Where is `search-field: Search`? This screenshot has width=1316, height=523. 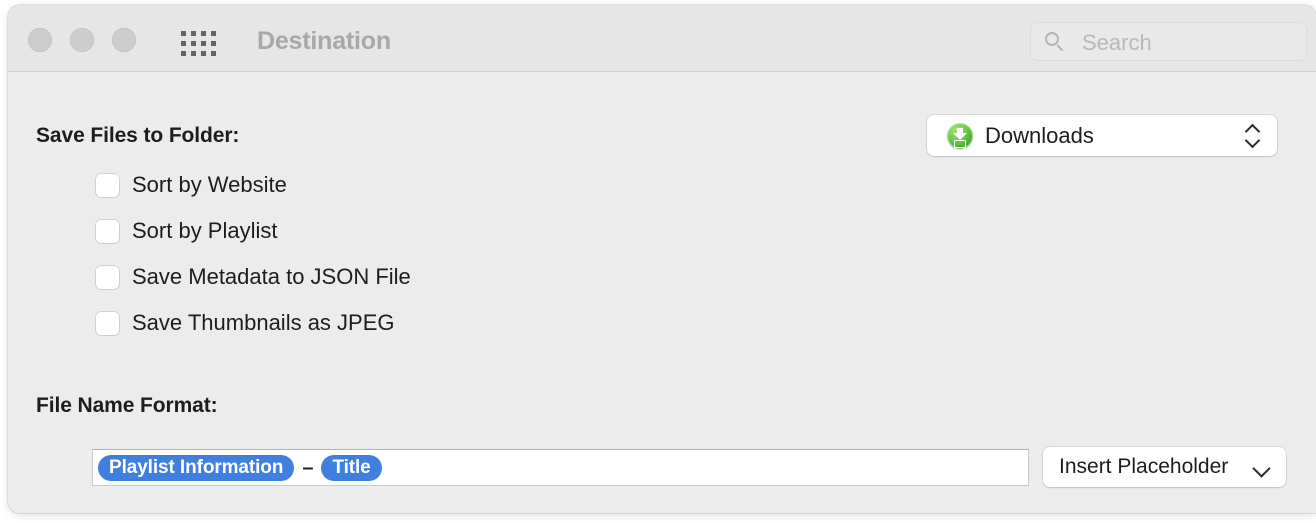
search-field: Search is located at coordinates (1168, 41).